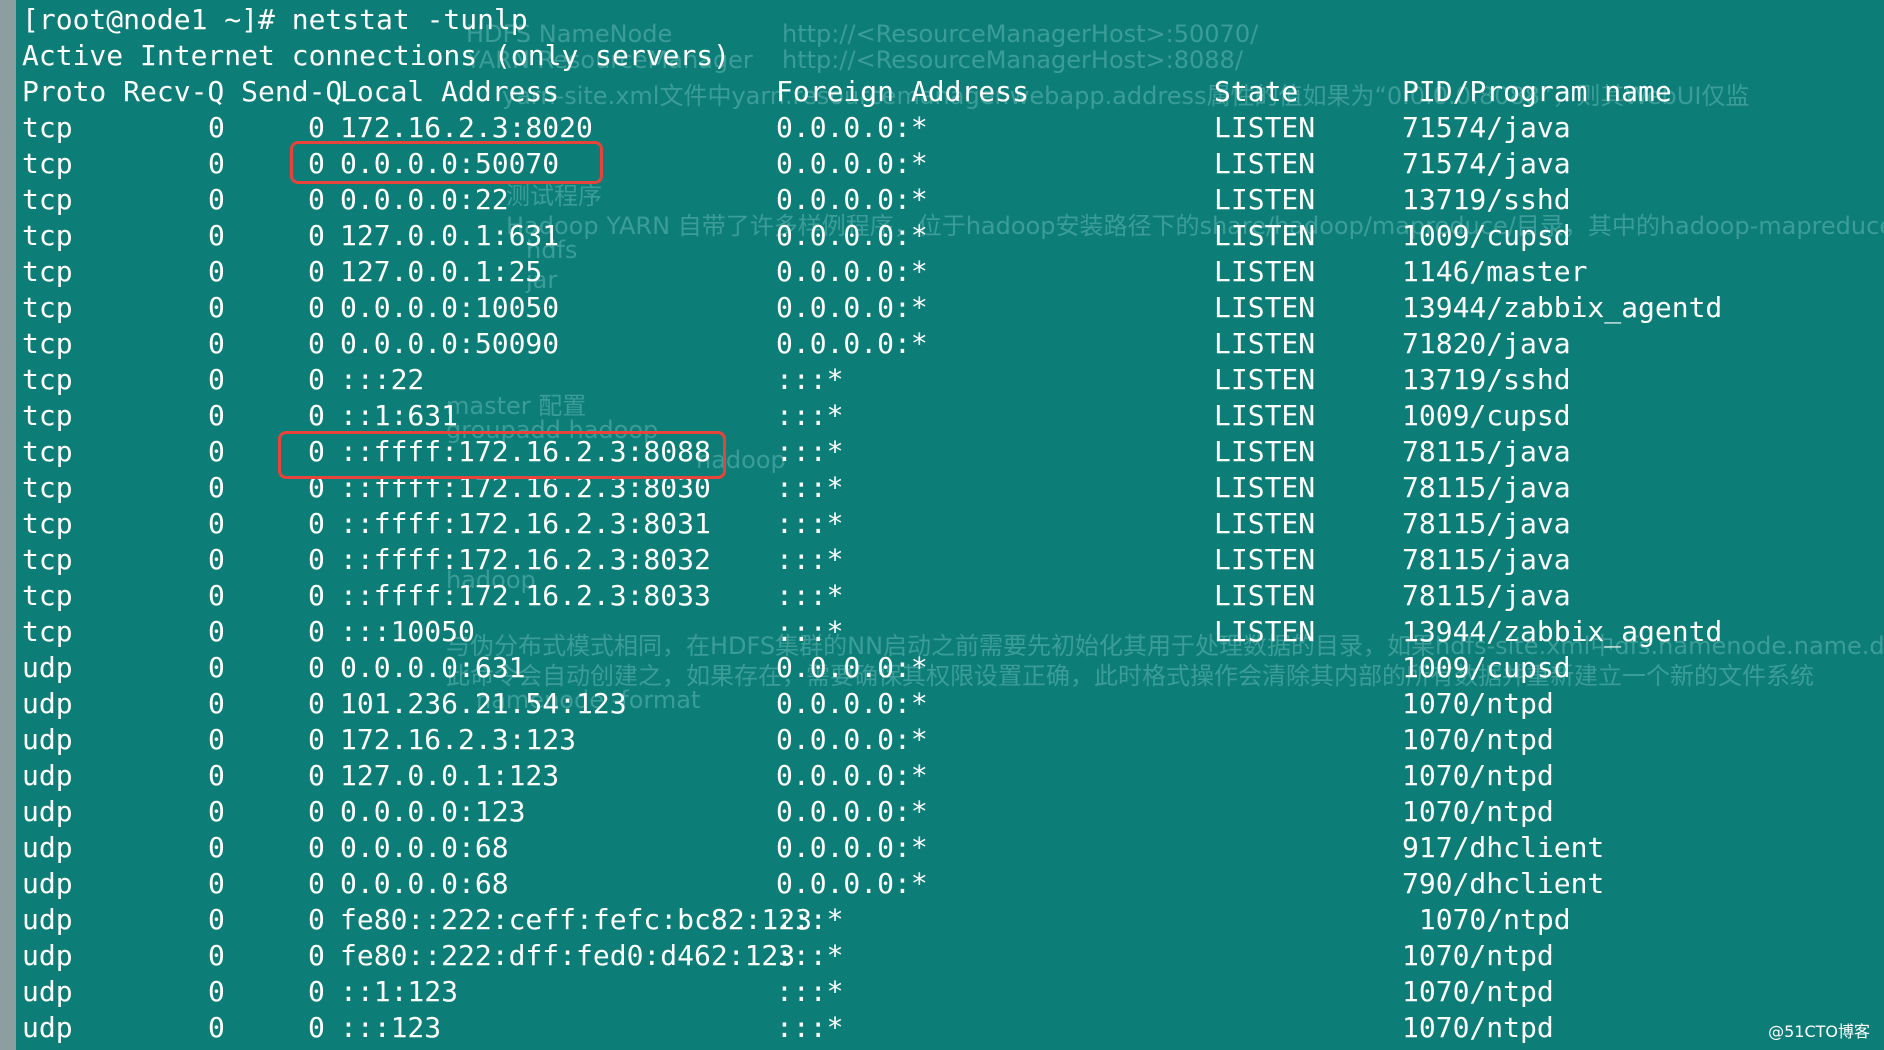 This screenshot has height=1050, width=1884. Describe the element at coordinates (1486, 199) in the screenshot. I see `cell-pid-program: 13719/sshd` at that location.